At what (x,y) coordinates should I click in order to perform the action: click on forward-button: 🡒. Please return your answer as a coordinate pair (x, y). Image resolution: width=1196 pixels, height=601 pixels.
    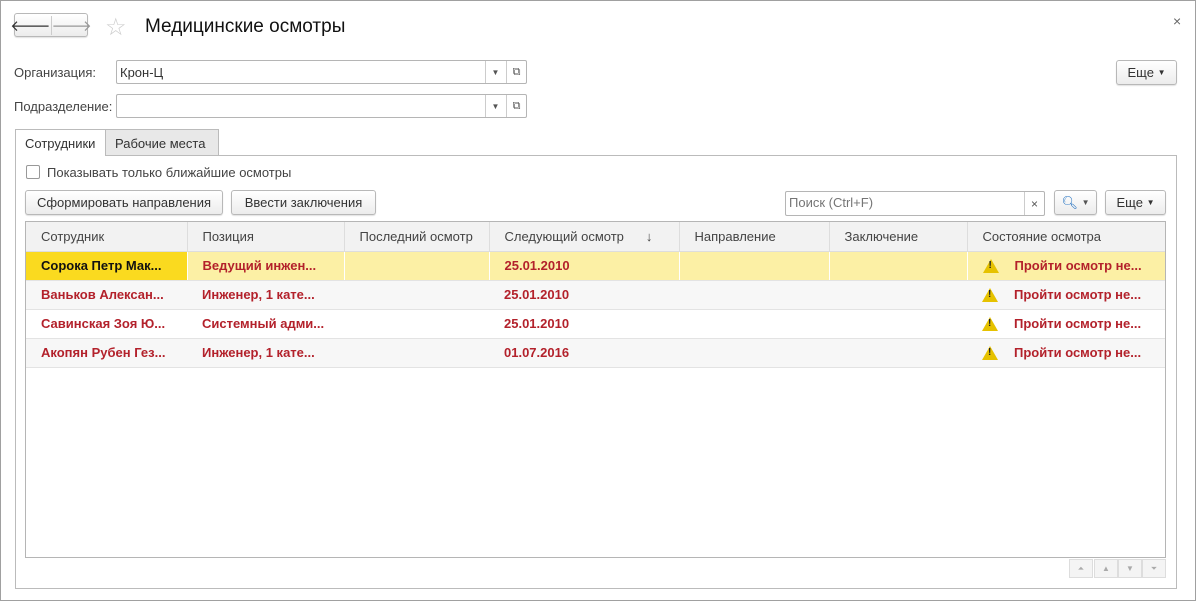
    Looking at the image, I should click on (72, 25).